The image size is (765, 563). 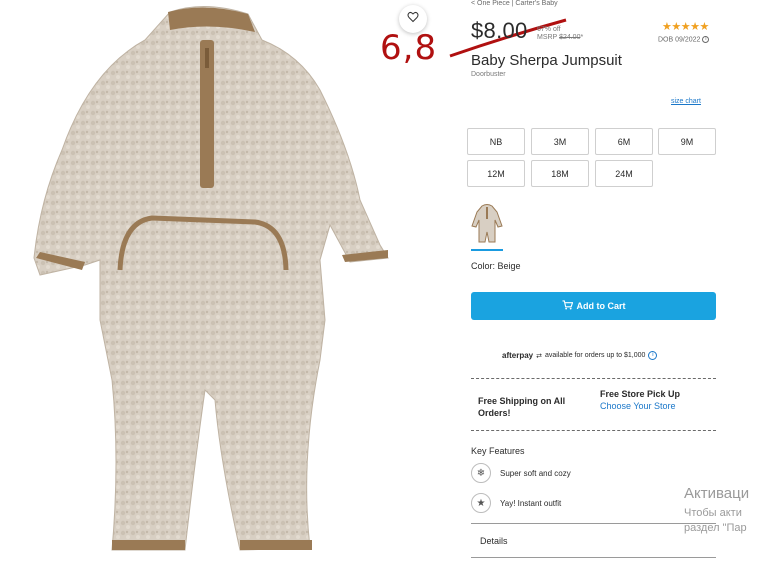 I want to click on size-option-9m: 9M, so click(x=687, y=141).